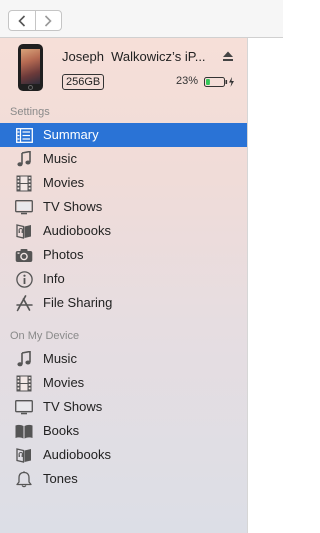  I want to click on eject-button, so click(228, 56).